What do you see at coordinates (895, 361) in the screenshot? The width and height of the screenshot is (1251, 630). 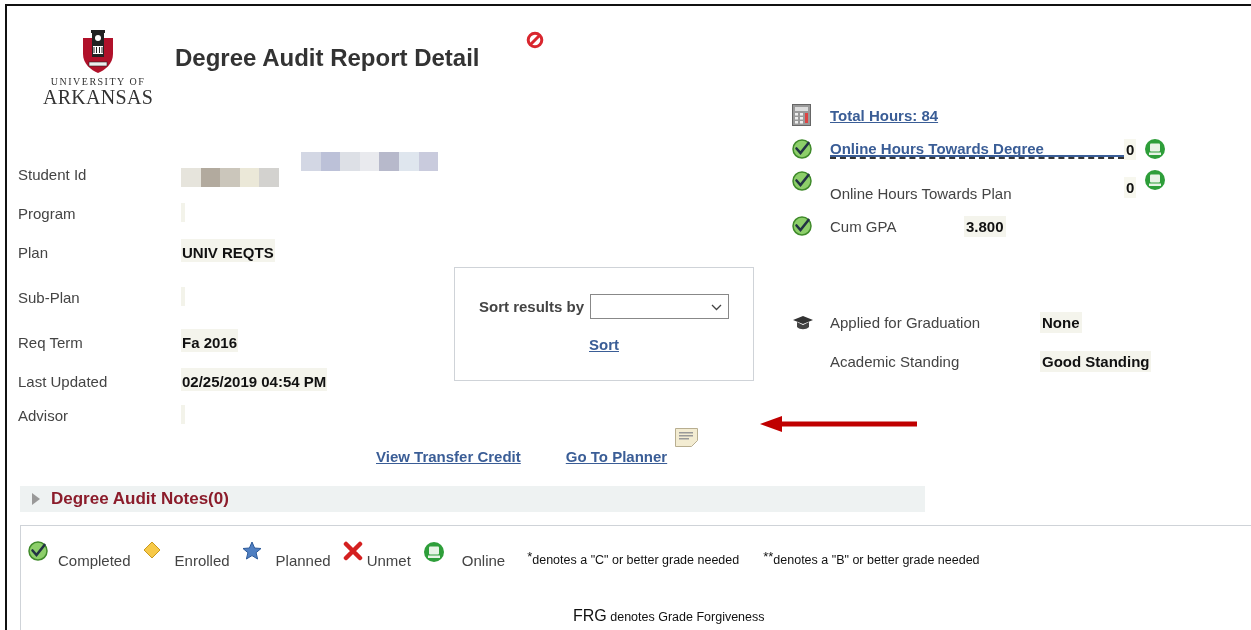 I see `summary-label: Academic Standing` at bounding box center [895, 361].